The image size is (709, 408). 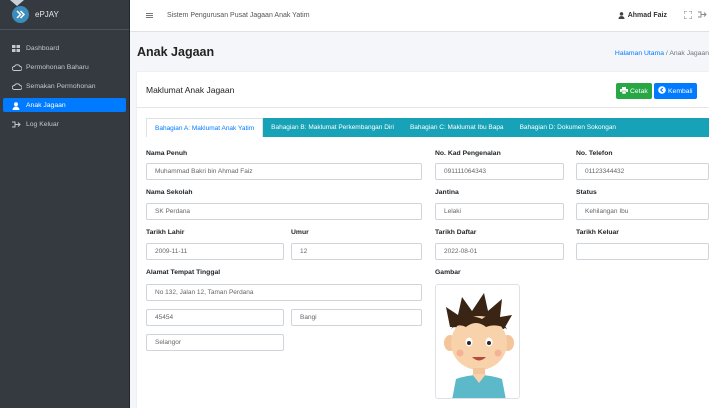 What do you see at coordinates (624, 91) in the screenshot?
I see `print-icon` at bounding box center [624, 91].